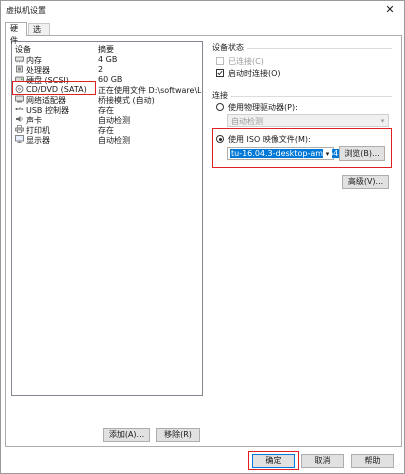  Describe the element at coordinates (302, 96) in the screenshot. I see `connection-group` at that location.